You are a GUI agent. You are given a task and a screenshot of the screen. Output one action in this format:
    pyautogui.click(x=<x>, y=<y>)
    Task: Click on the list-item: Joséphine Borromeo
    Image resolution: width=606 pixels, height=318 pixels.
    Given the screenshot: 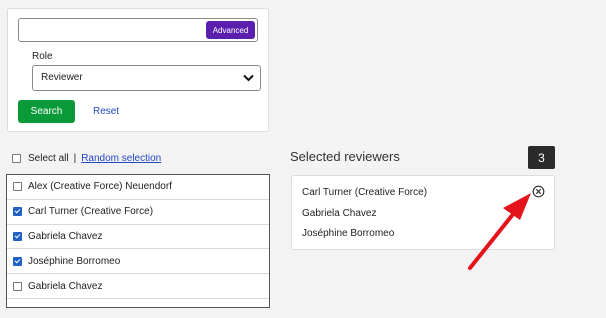 What is the action you would take?
    pyautogui.click(x=138, y=262)
    